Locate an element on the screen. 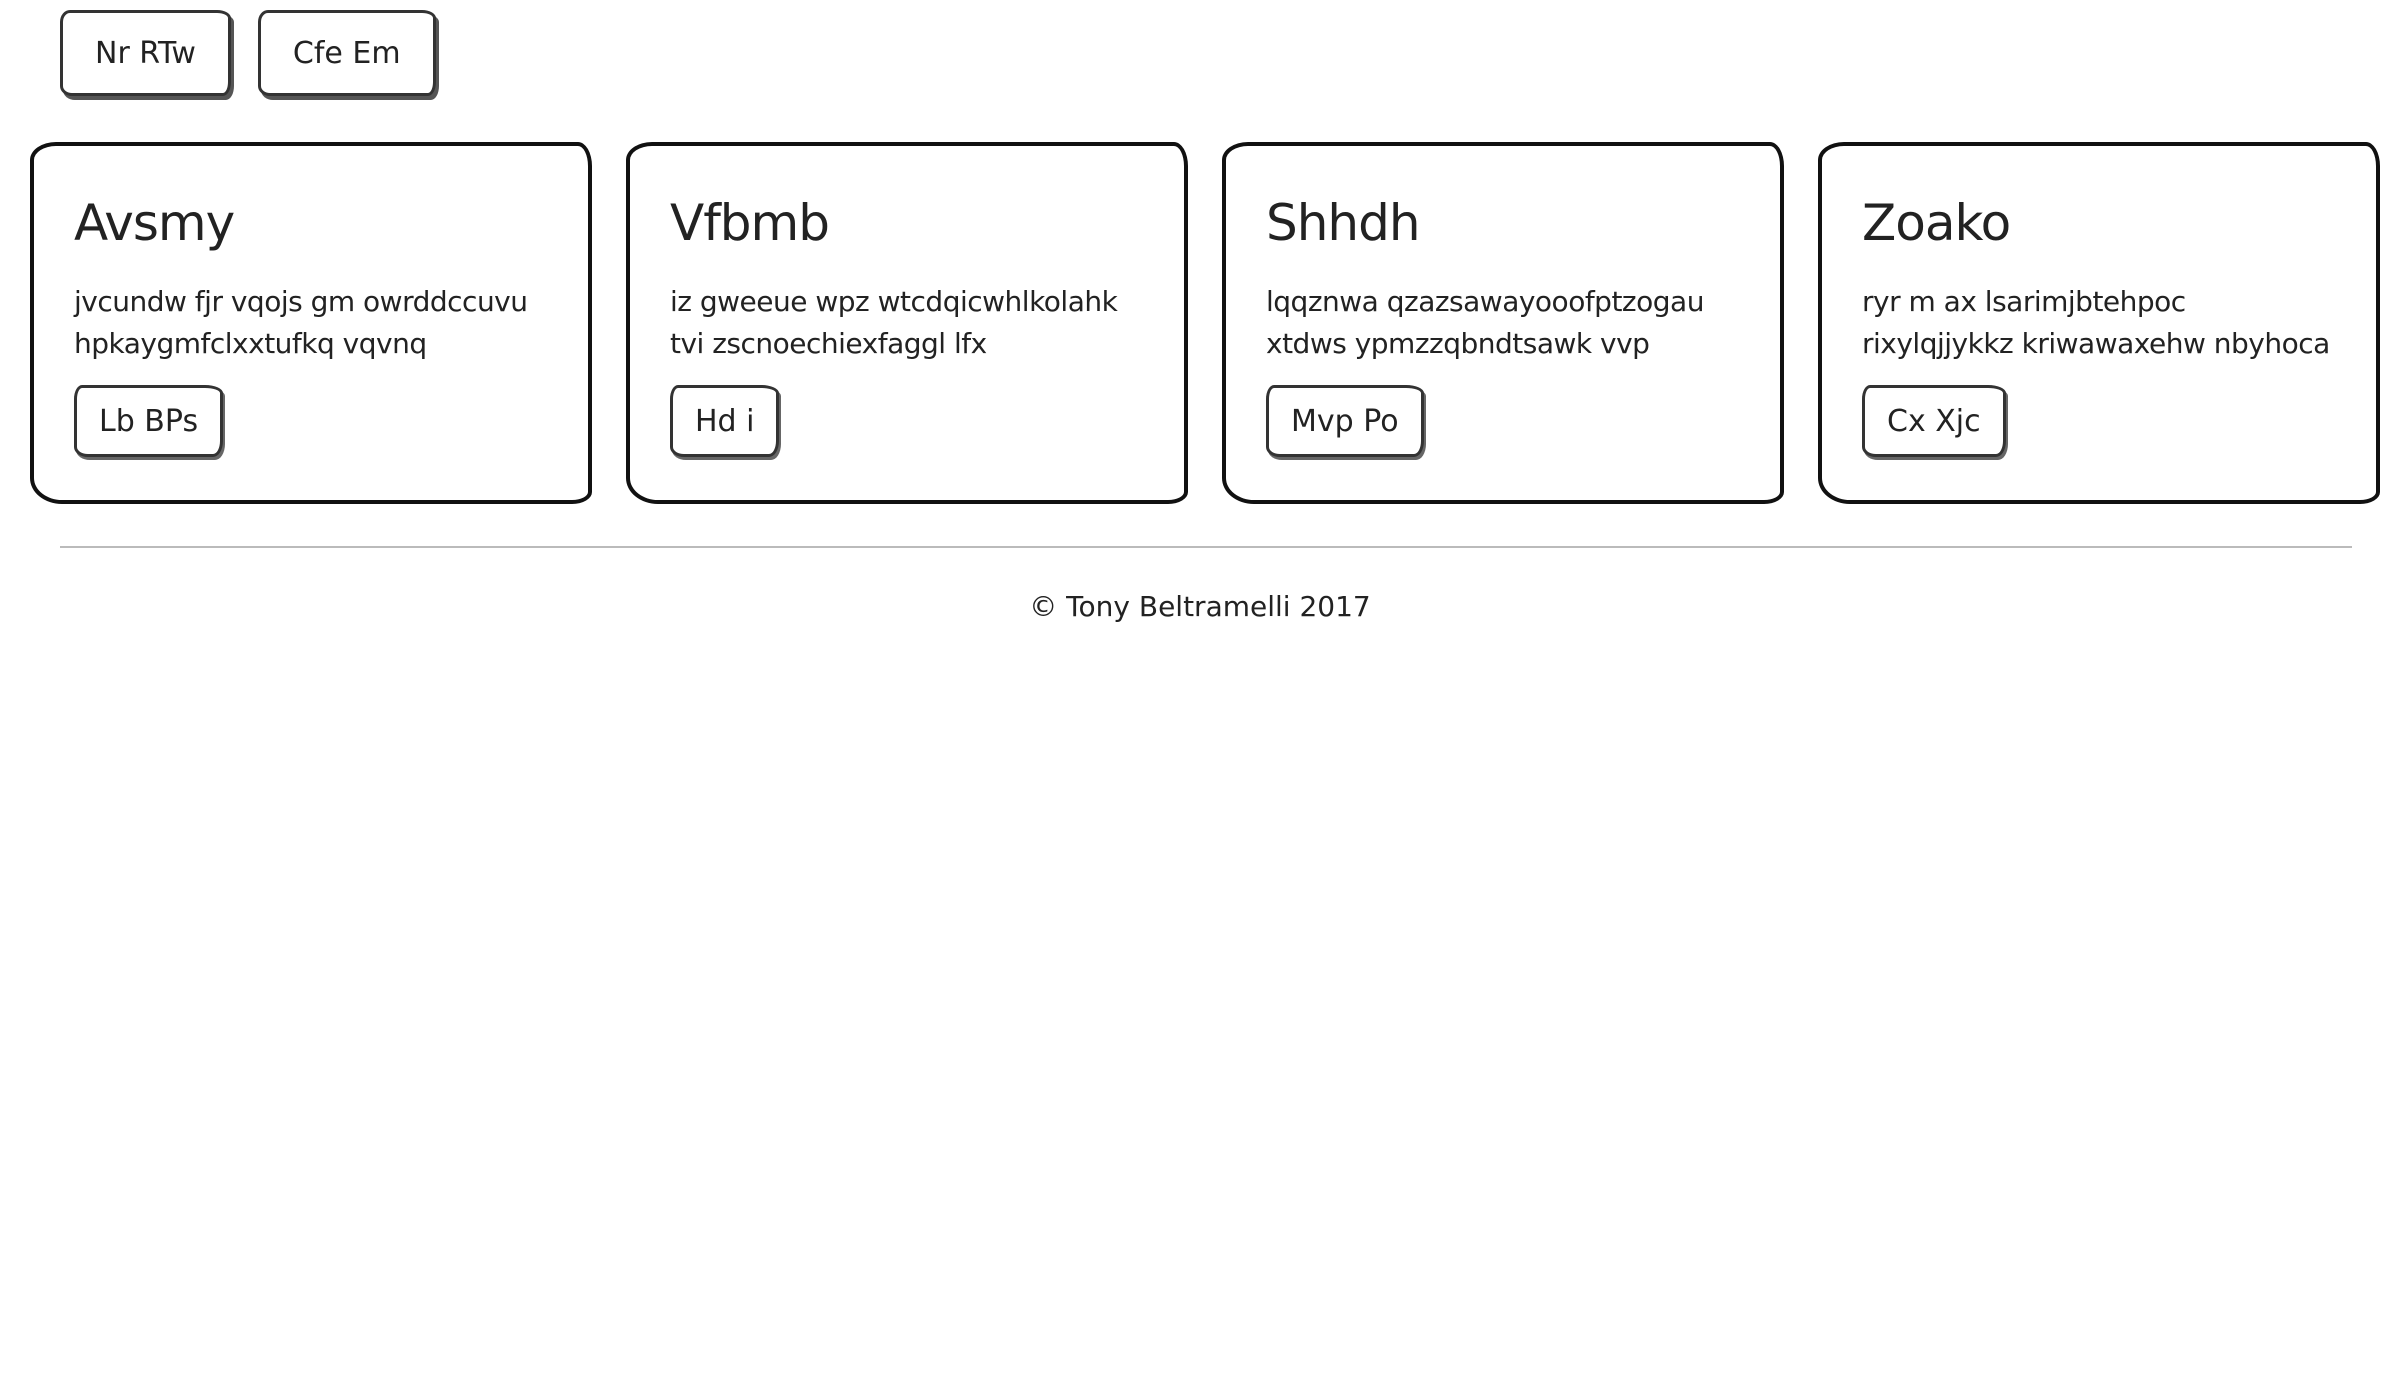  card-title: Avsmy is located at coordinates (154, 223).